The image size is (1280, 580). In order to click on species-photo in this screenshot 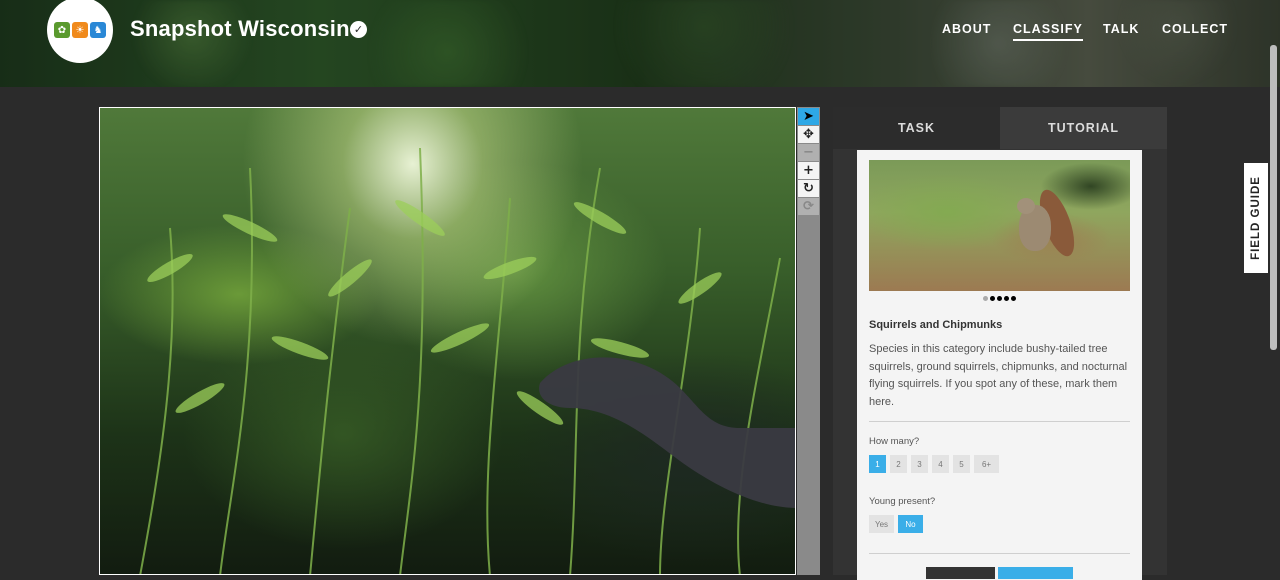, I will do `click(999, 225)`.